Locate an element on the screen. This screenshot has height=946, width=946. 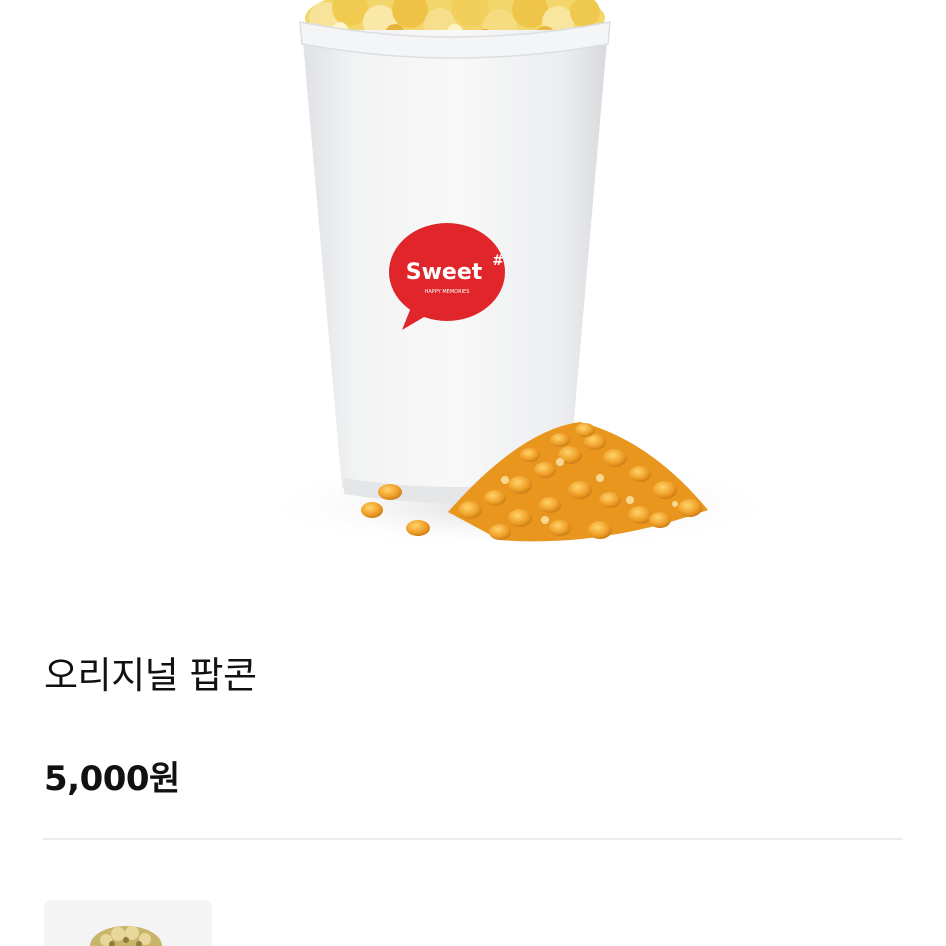
option-thumbnail is located at coordinates (128, 923).